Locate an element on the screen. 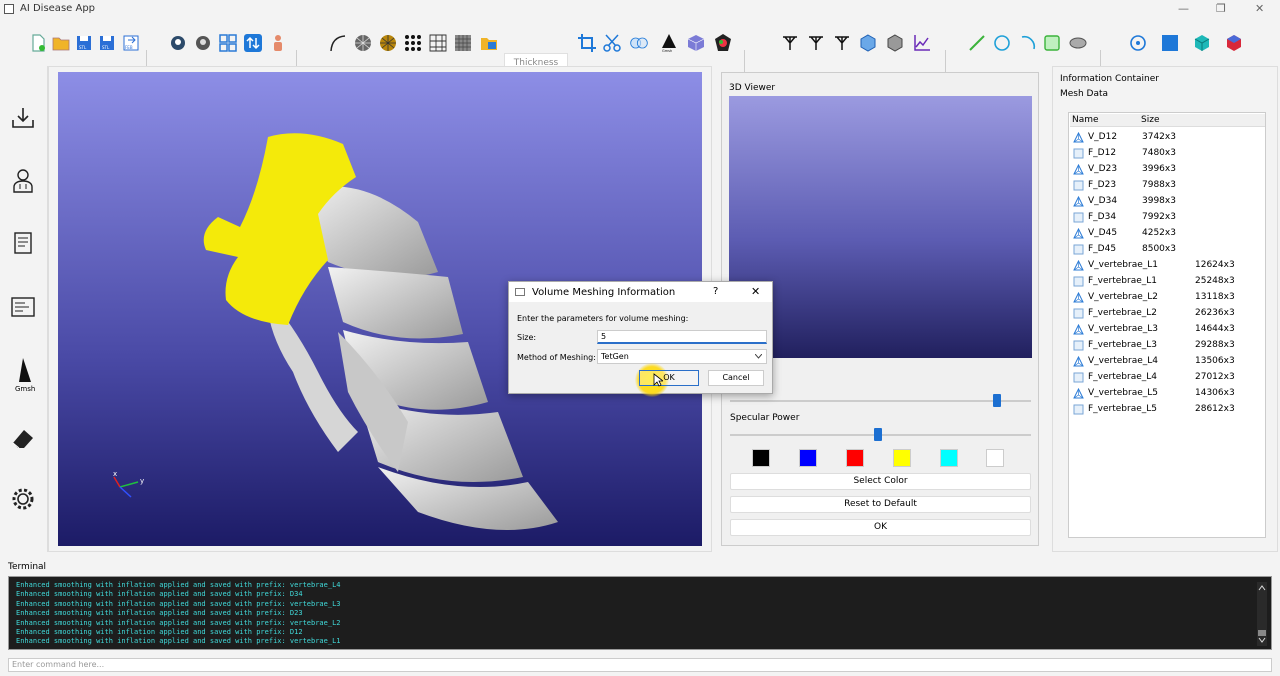 The height and width of the screenshot is (676, 1280). gmsh-icon is located at coordinates (23, 370).